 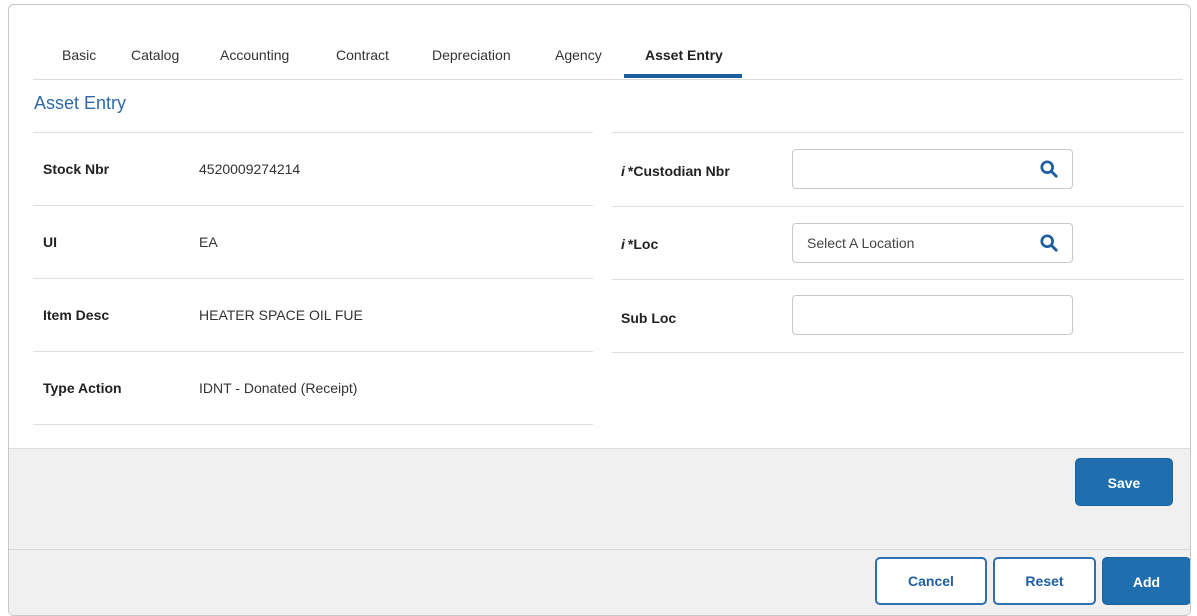 What do you see at coordinates (79, 55) in the screenshot?
I see `tab-basic: Basic` at bounding box center [79, 55].